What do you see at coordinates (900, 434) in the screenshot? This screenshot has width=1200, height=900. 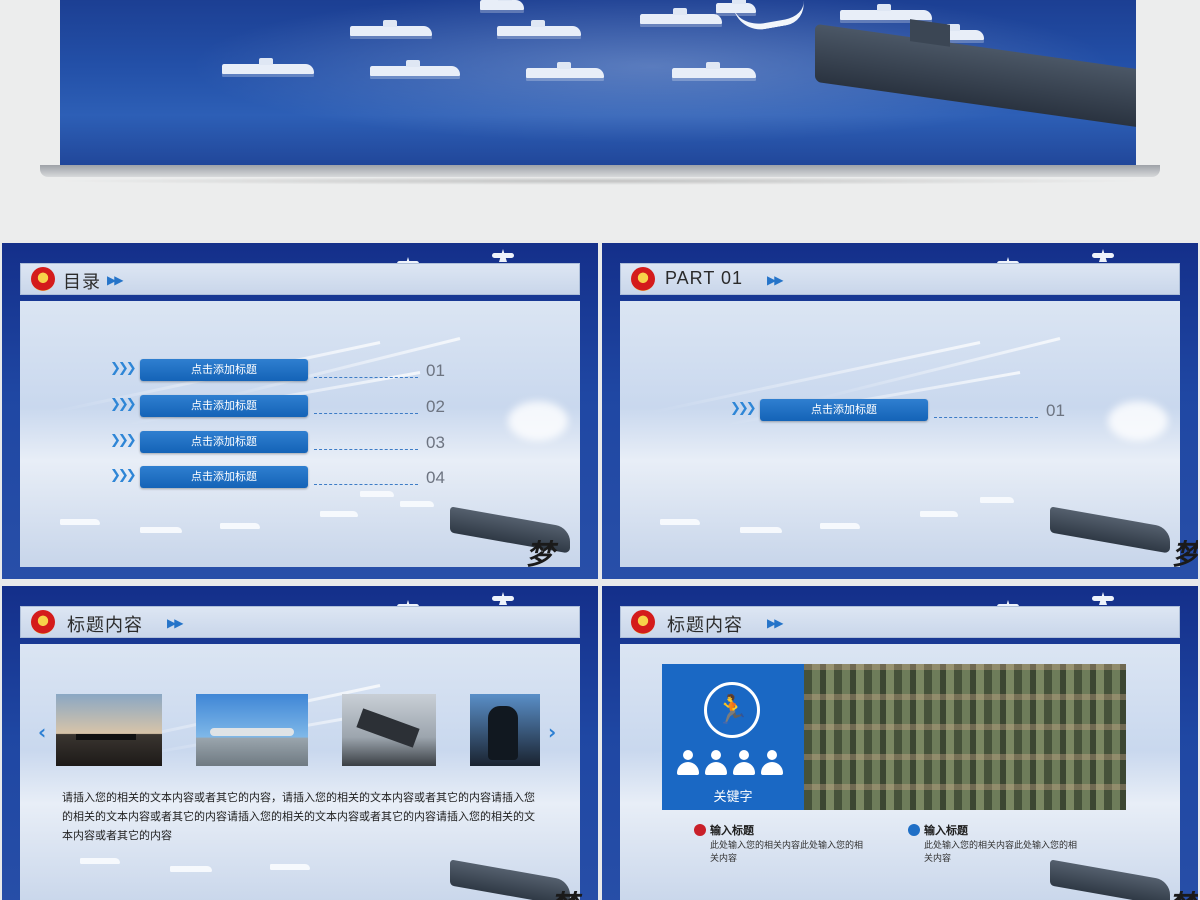 I see `slide-content` at bounding box center [900, 434].